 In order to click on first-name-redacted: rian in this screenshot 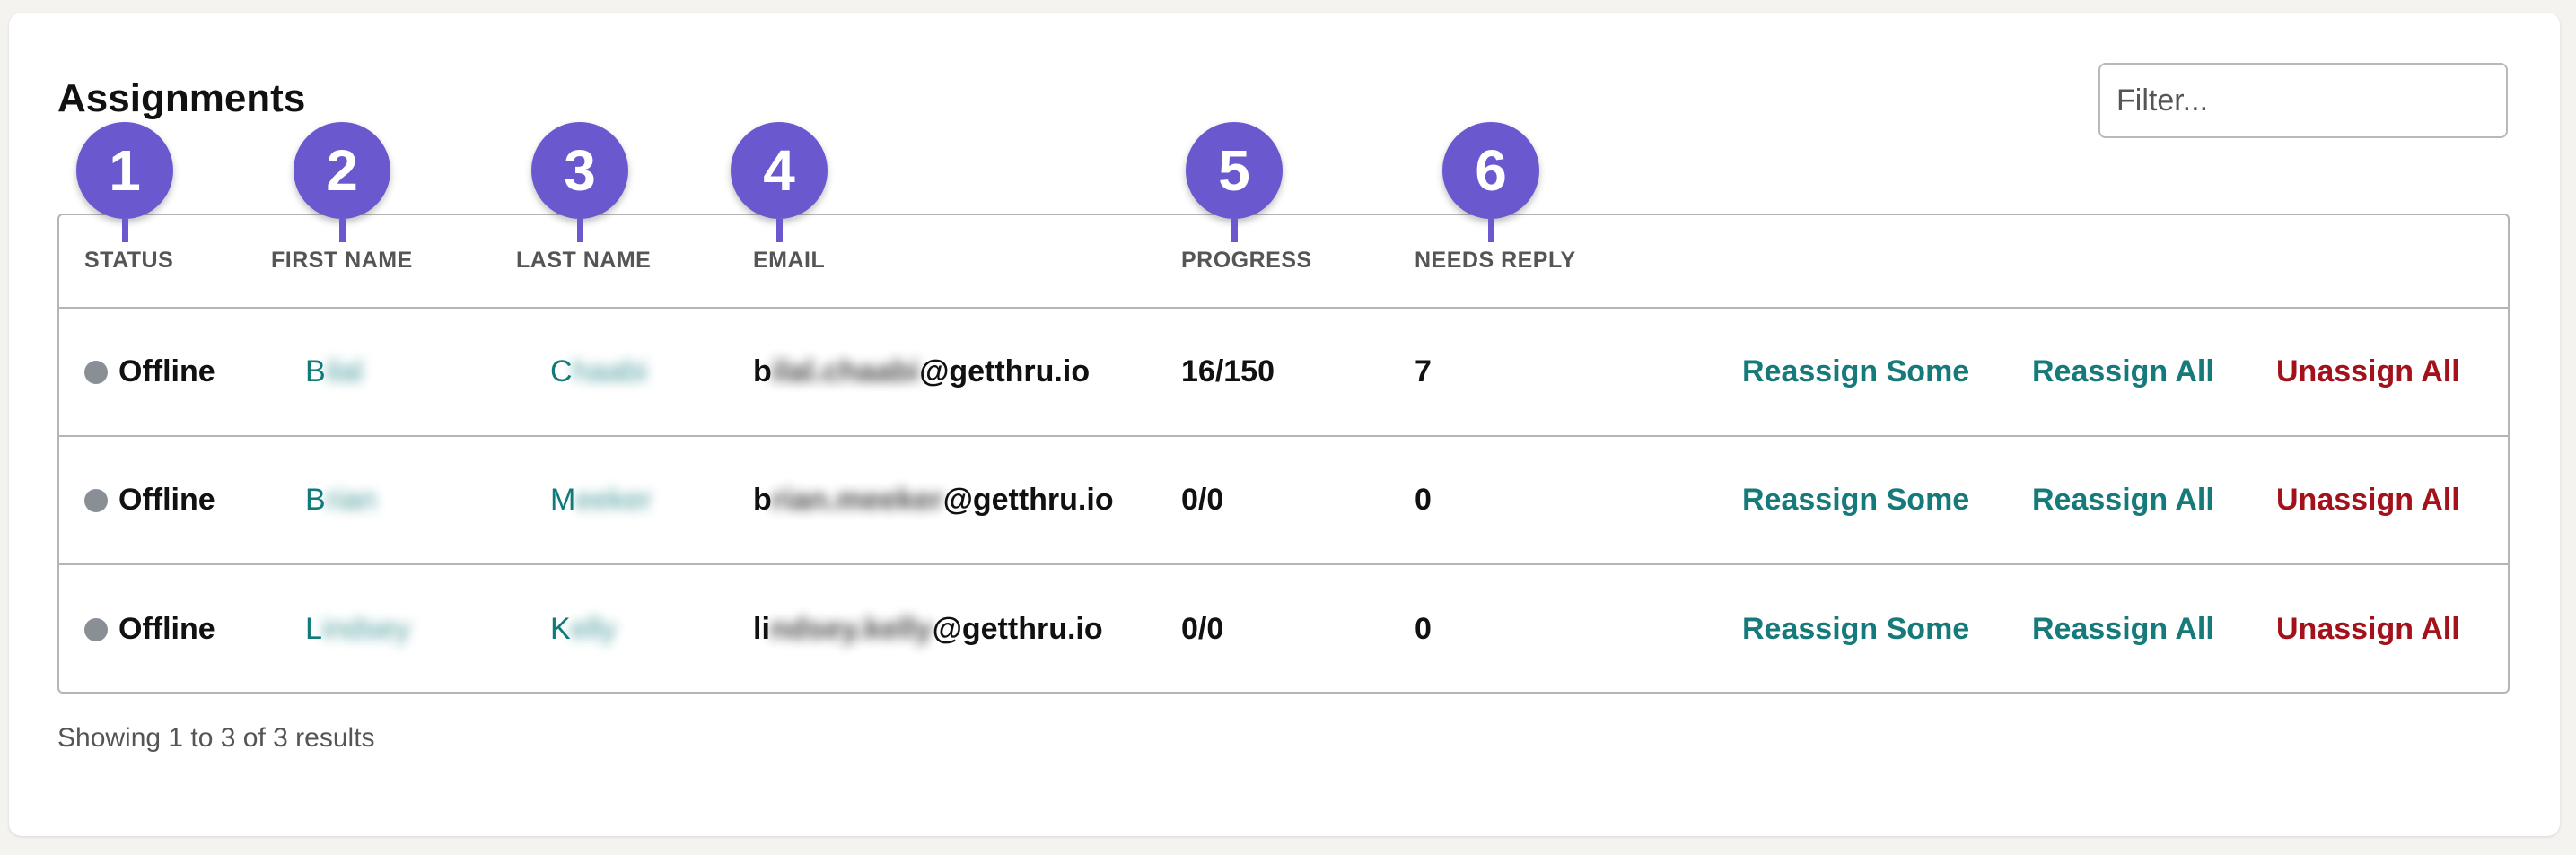, I will do `click(351, 500)`.